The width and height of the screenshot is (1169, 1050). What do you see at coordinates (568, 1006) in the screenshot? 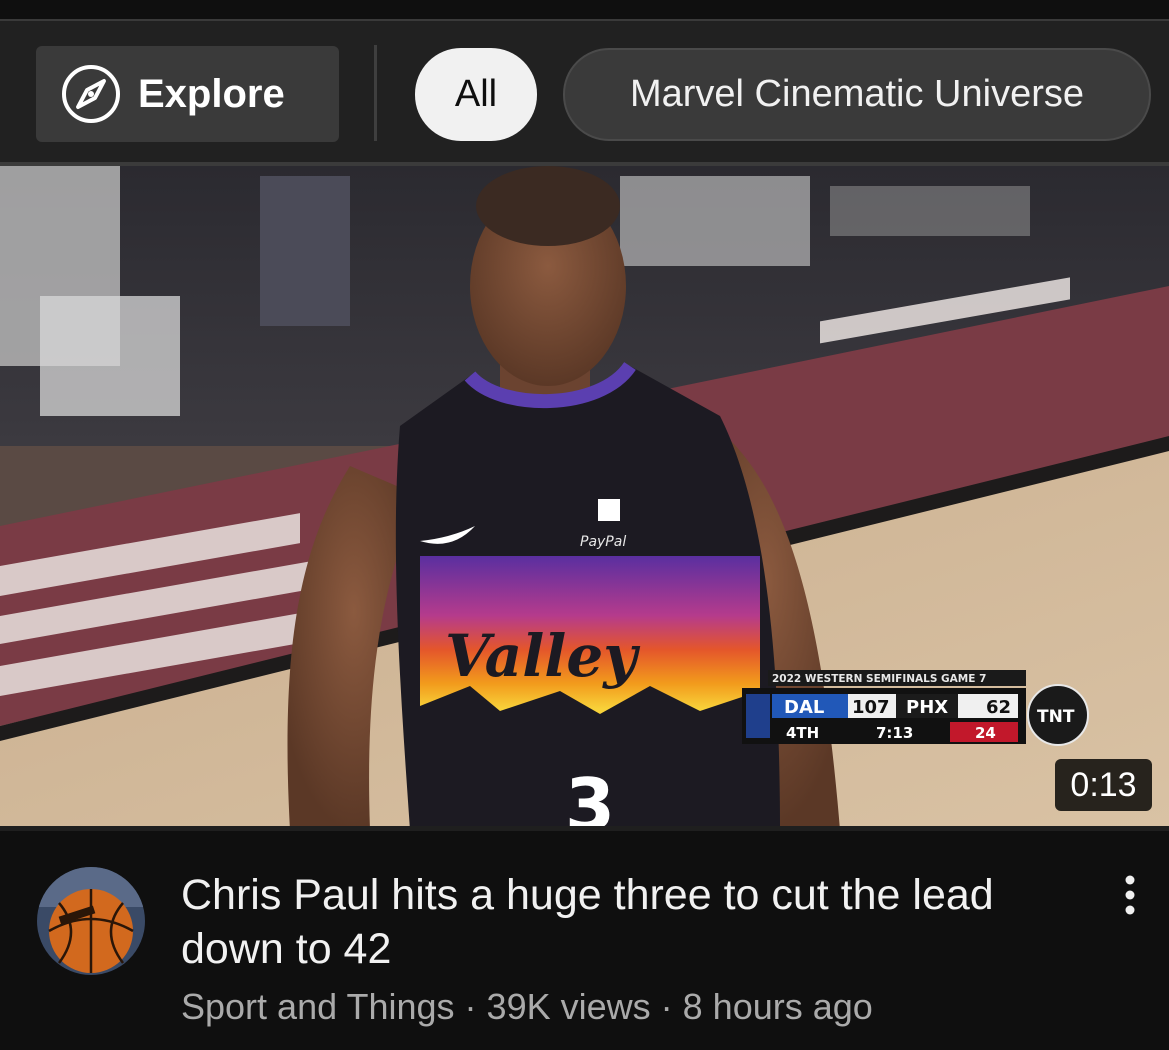
I see `view-count: 39K views` at bounding box center [568, 1006].